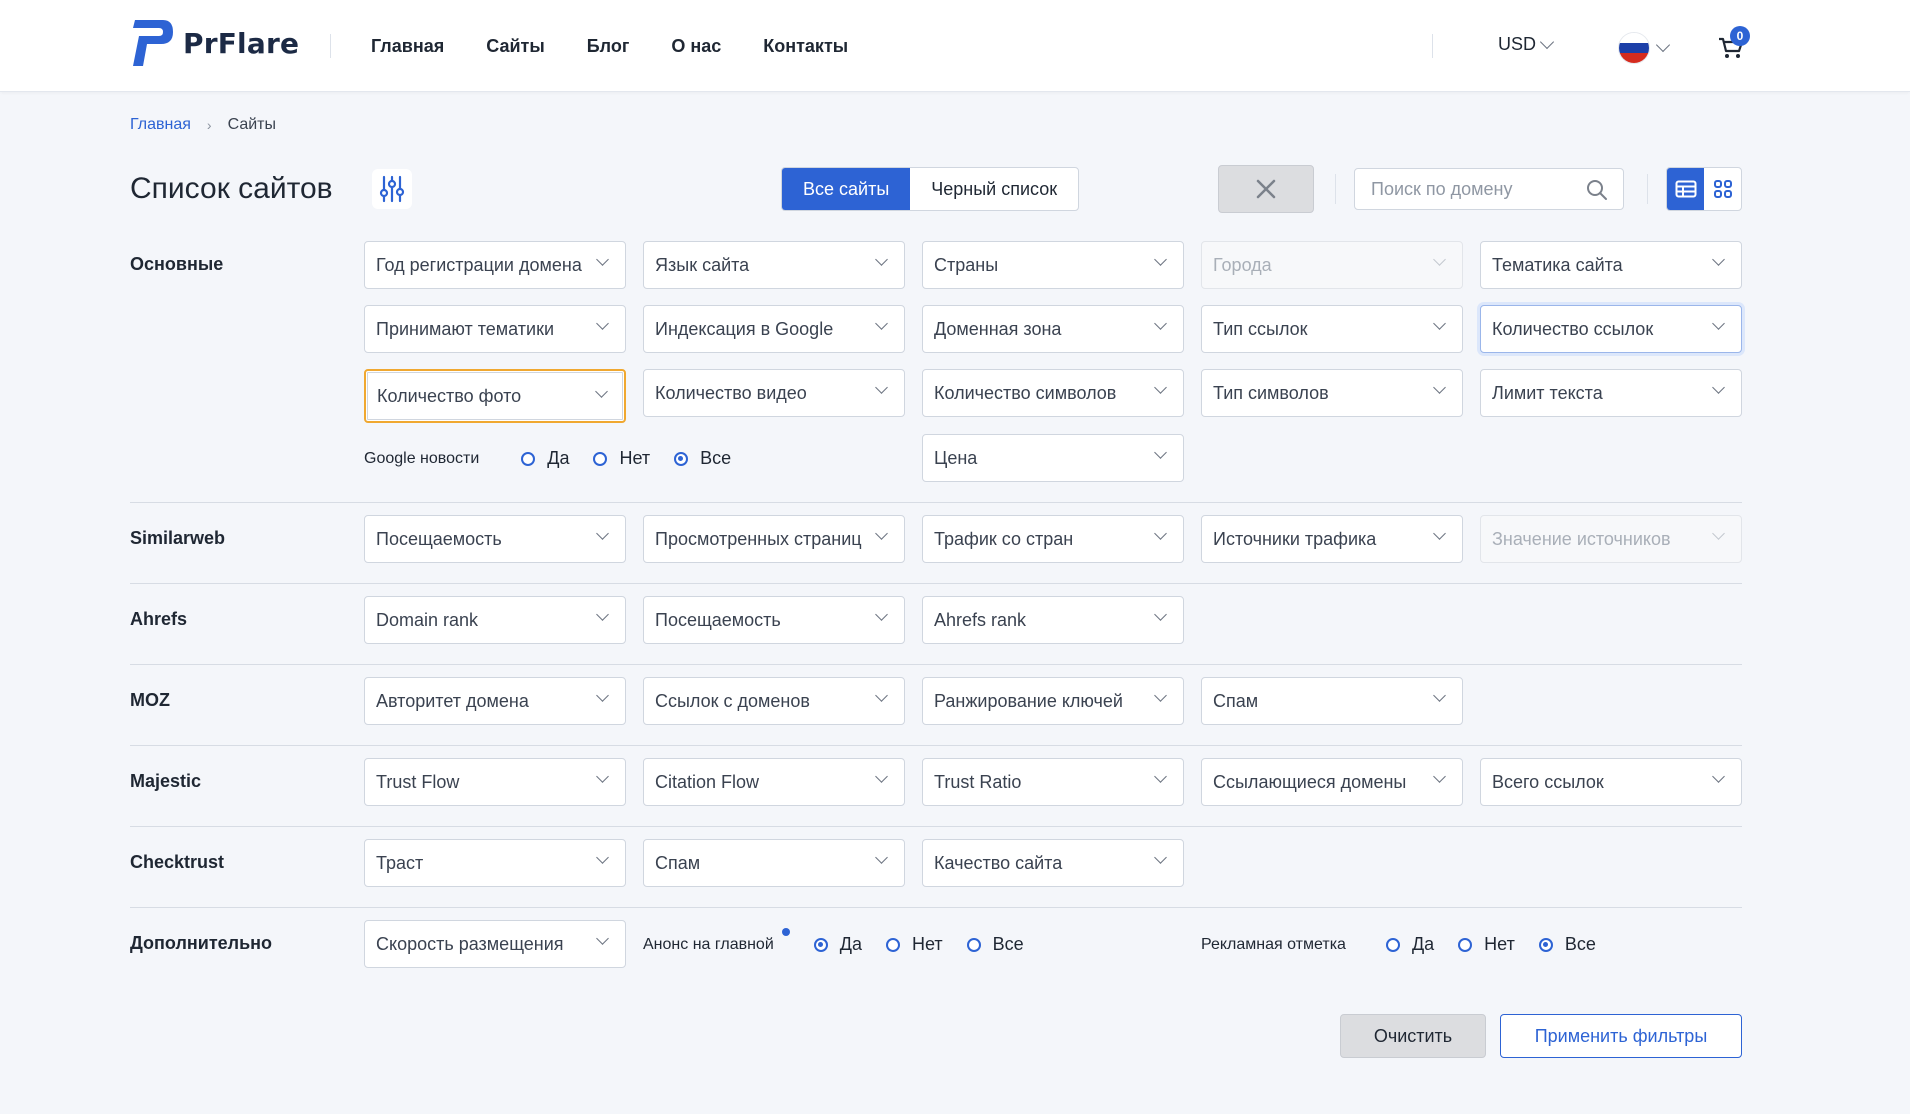 Image resolution: width=1910 pixels, height=1114 pixels. What do you see at coordinates (758, 538) in the screenshot?
I see `filter-label: Просмотренных страниц` at bounding box center [758, 538].